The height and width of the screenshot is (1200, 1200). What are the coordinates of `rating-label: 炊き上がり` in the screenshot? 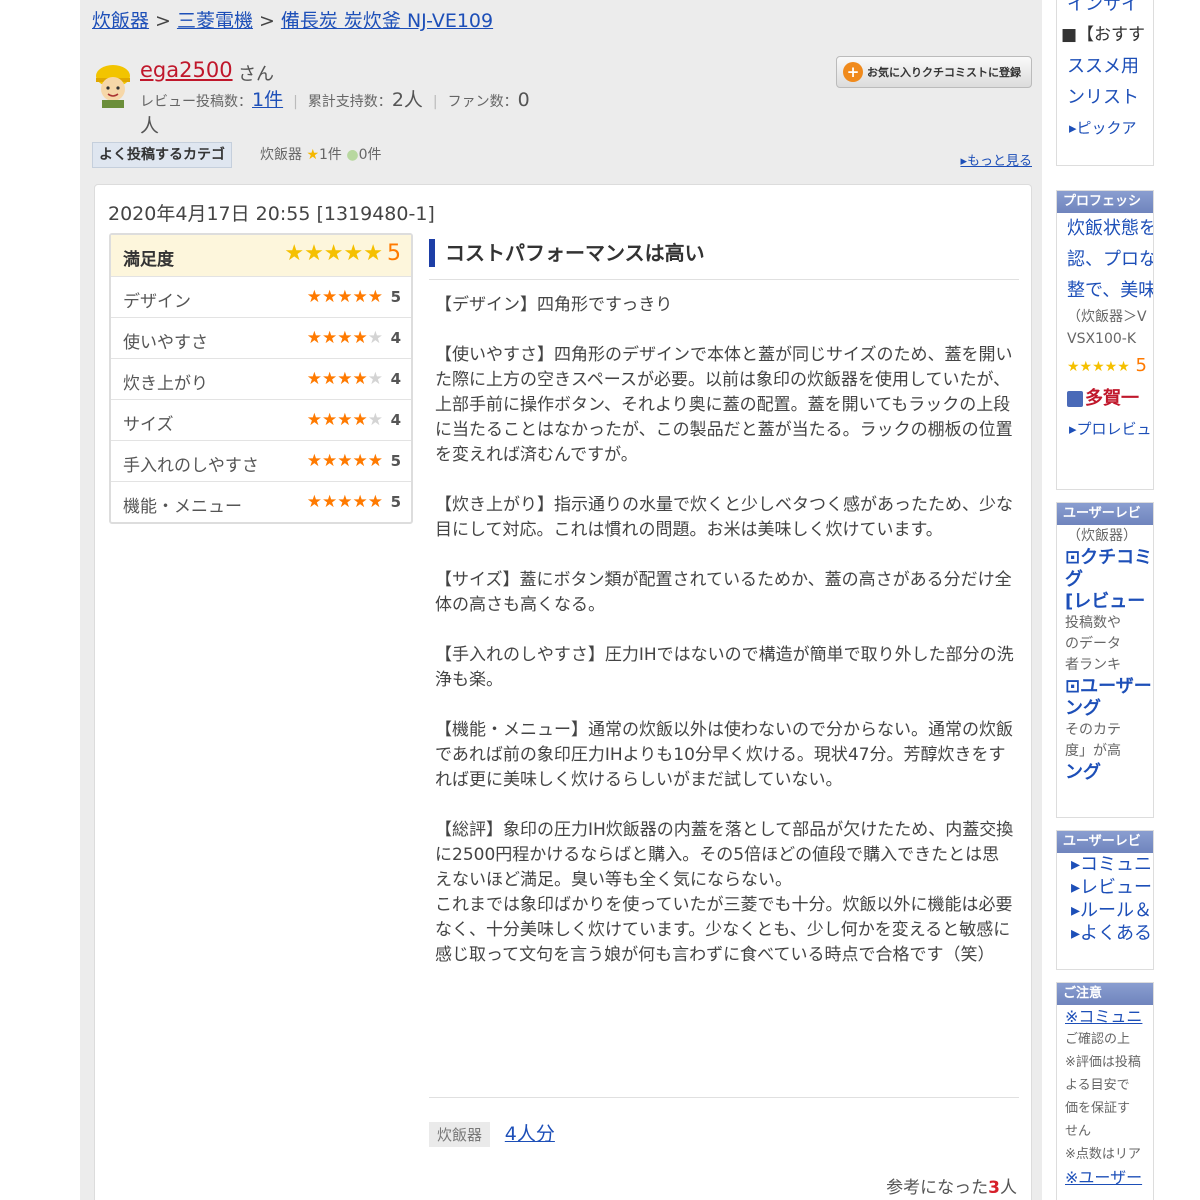 It's located at (165, 384).